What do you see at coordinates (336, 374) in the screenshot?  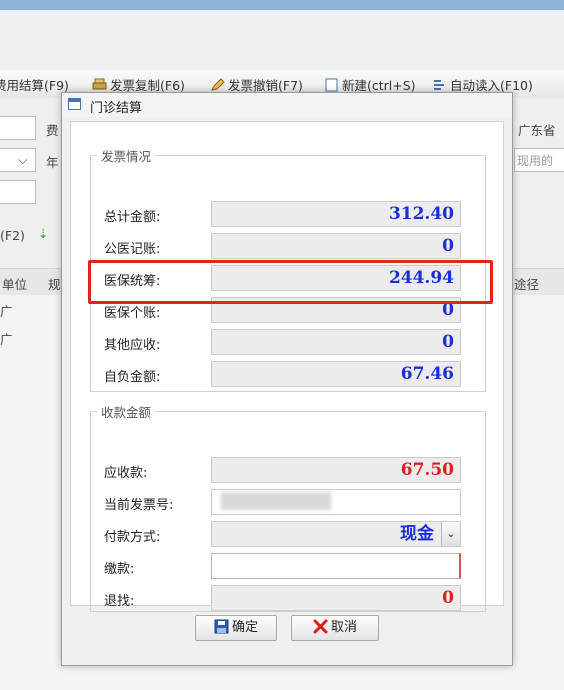 I see `self-pay-value: 67.46` at bounding box center [336, 374].